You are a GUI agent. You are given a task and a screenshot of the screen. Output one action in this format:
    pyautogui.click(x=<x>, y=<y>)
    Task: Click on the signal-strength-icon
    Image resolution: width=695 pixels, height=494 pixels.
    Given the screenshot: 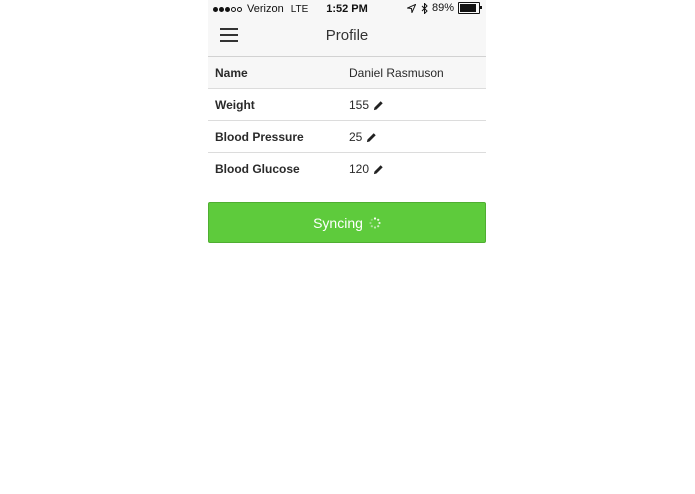 What is the action you would take?
    pyautogui.click(x=228, y=9)
    